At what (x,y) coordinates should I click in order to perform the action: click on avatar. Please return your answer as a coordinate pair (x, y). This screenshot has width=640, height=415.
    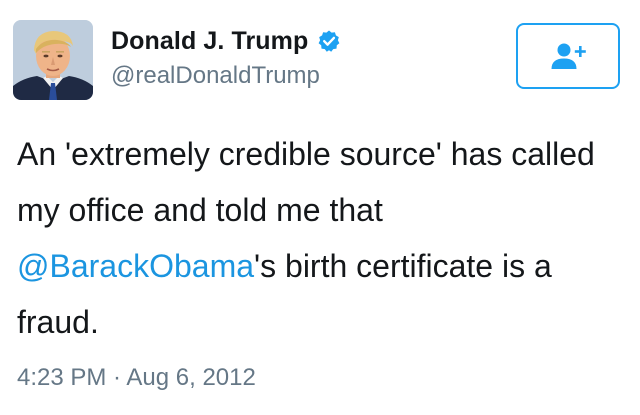
    Looking at the image, I should click on (53, 60).